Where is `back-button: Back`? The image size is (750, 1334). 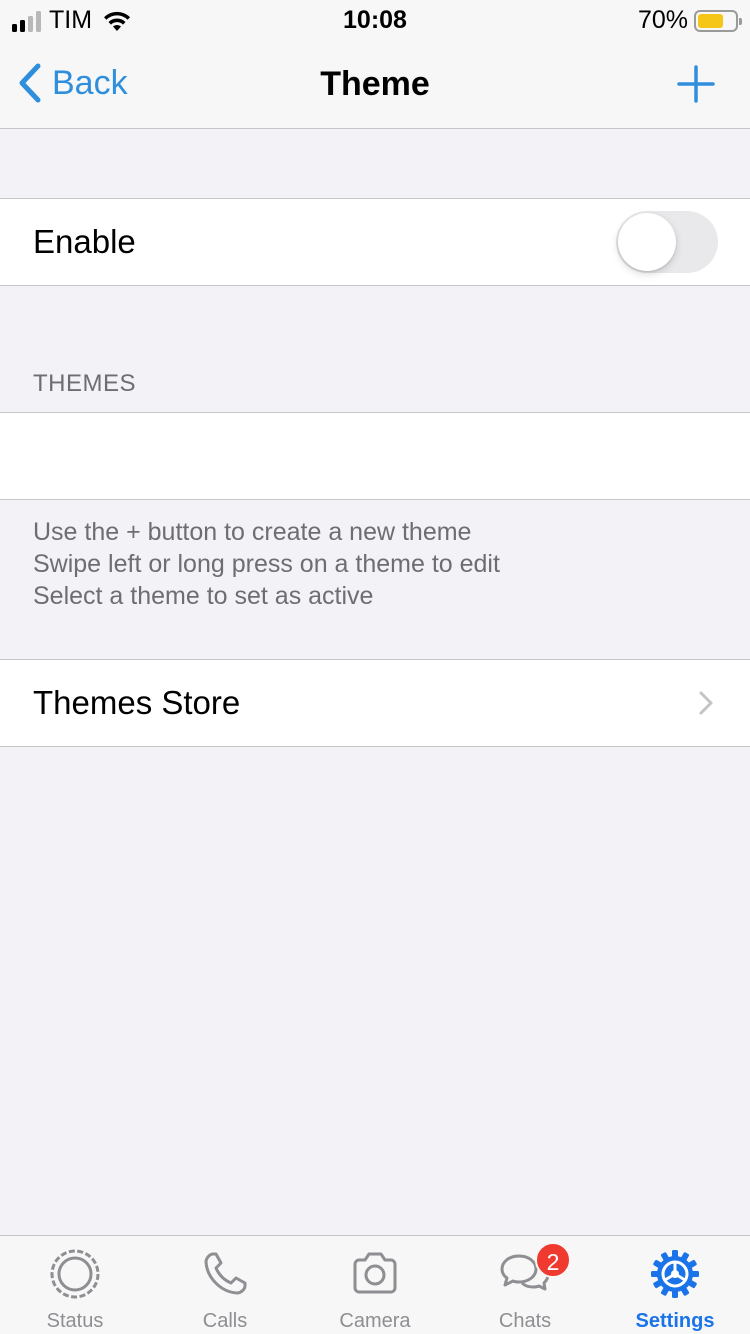 back-button: Back is located at coordinates (72, 83).